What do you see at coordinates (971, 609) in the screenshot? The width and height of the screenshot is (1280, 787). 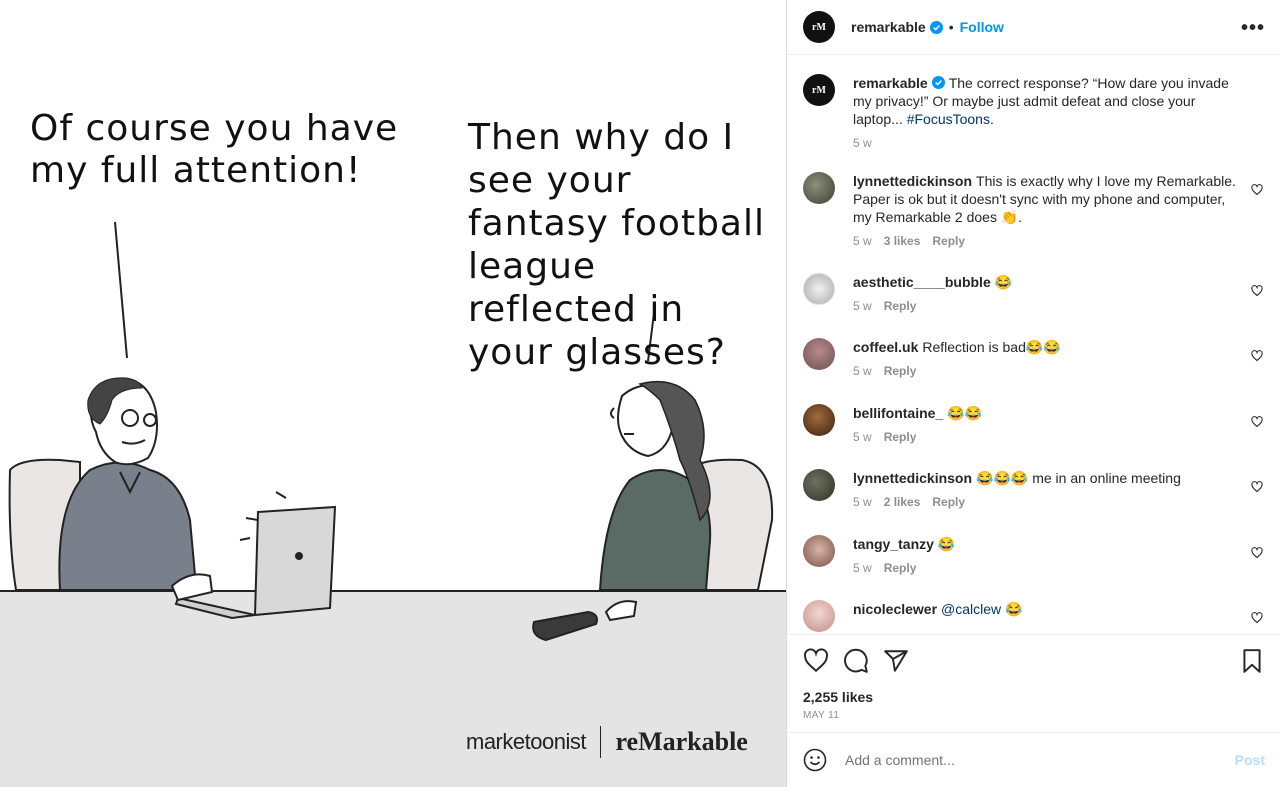 I see `mention-link: @calclew` at bounding box center [971, 609].